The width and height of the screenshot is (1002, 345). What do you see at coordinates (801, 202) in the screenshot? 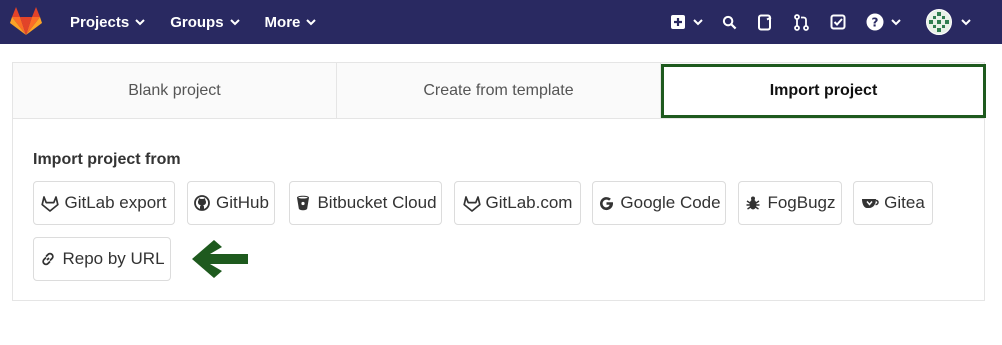
I see `import-source-label: FogBugz` at bounding box center [801, 202].